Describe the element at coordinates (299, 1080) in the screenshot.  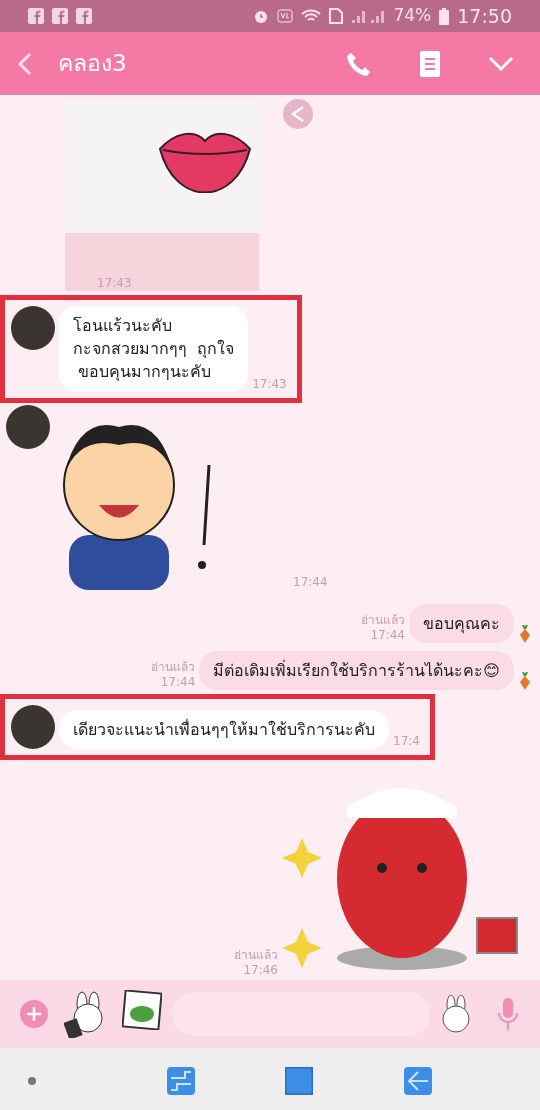
I see `home-icon` at that location.